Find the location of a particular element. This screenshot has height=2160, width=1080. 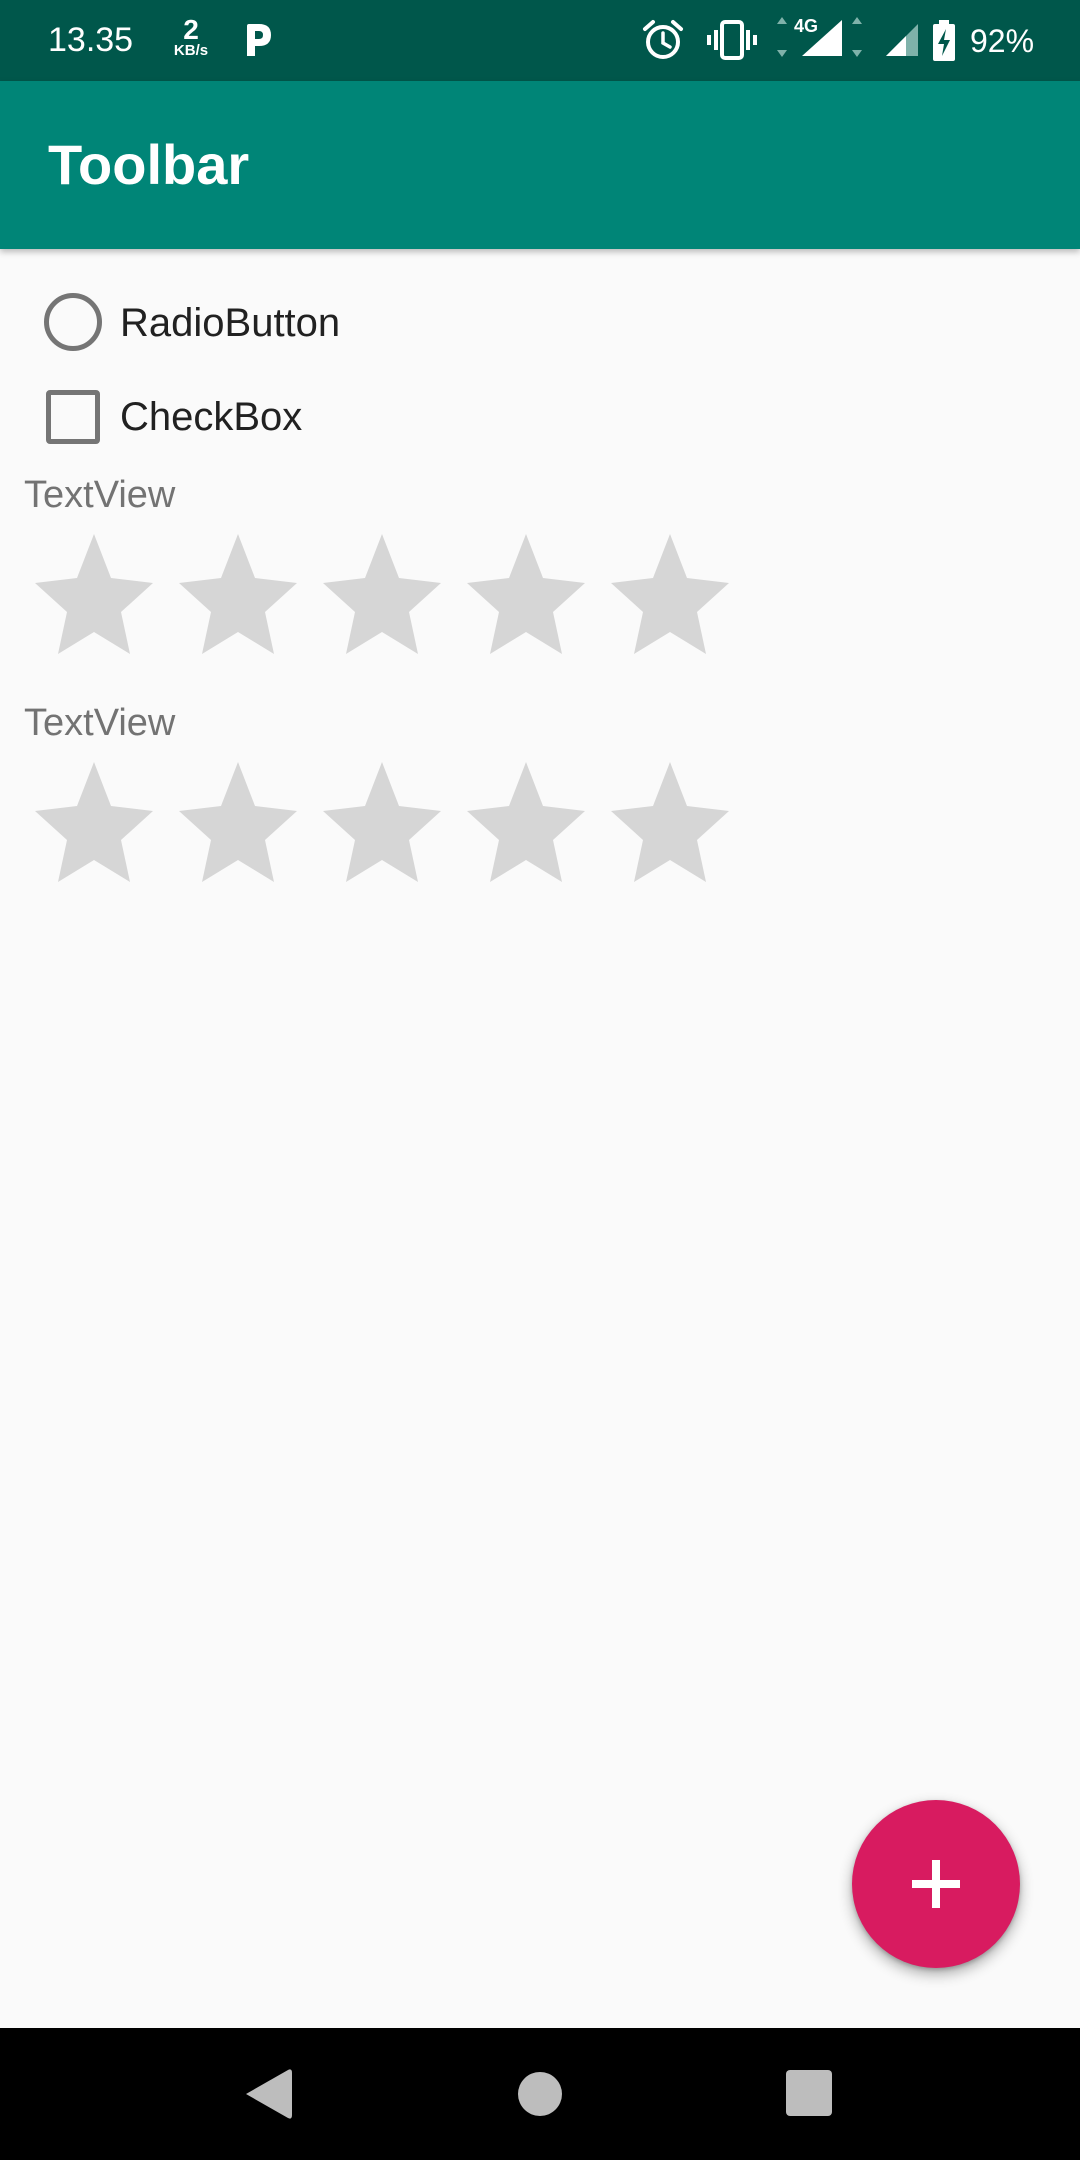

toolbar: Toolbar is located at coordinates (540, 165).